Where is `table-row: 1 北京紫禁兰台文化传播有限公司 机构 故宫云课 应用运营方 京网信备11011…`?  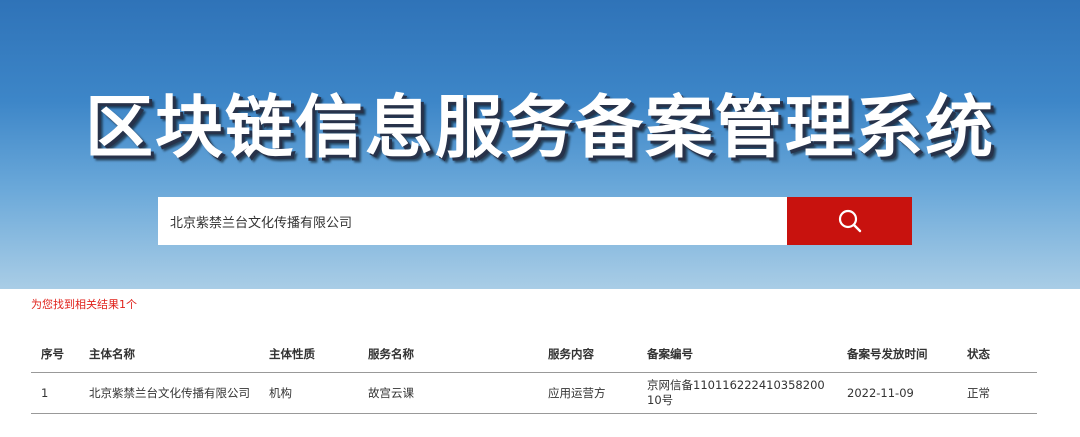 table-row: 1 北京紫禁兰台文化传播有限公司 机构 故宫云课 应用运营方 京网信备11011… is located at coordinates (534, 393).